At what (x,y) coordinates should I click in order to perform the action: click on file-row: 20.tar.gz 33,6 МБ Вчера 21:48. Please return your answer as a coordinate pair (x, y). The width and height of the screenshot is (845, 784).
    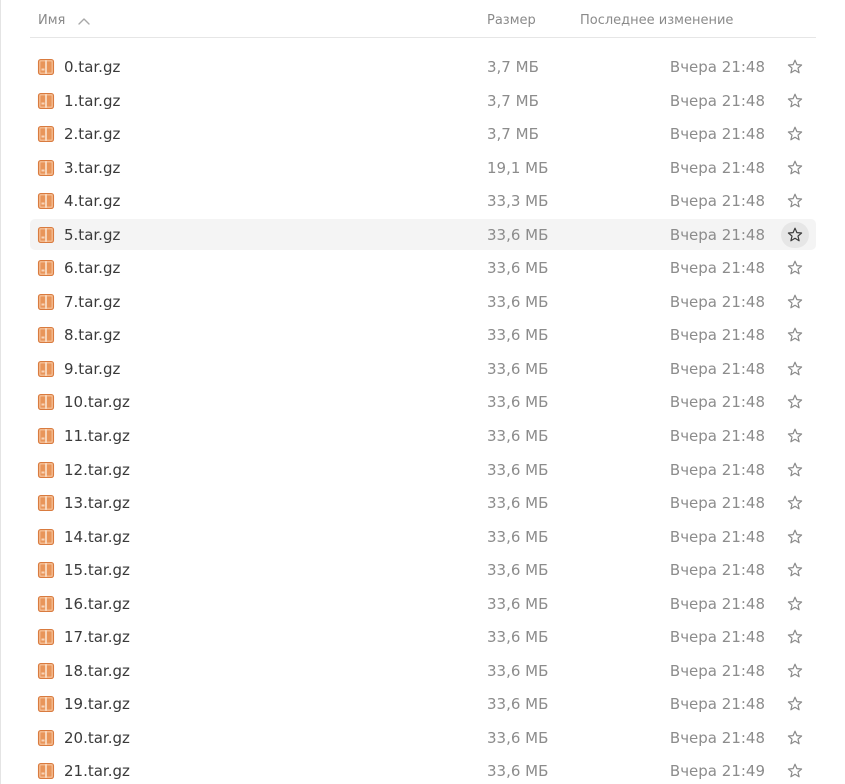
    Looking at the image, I should click on (422, 739).